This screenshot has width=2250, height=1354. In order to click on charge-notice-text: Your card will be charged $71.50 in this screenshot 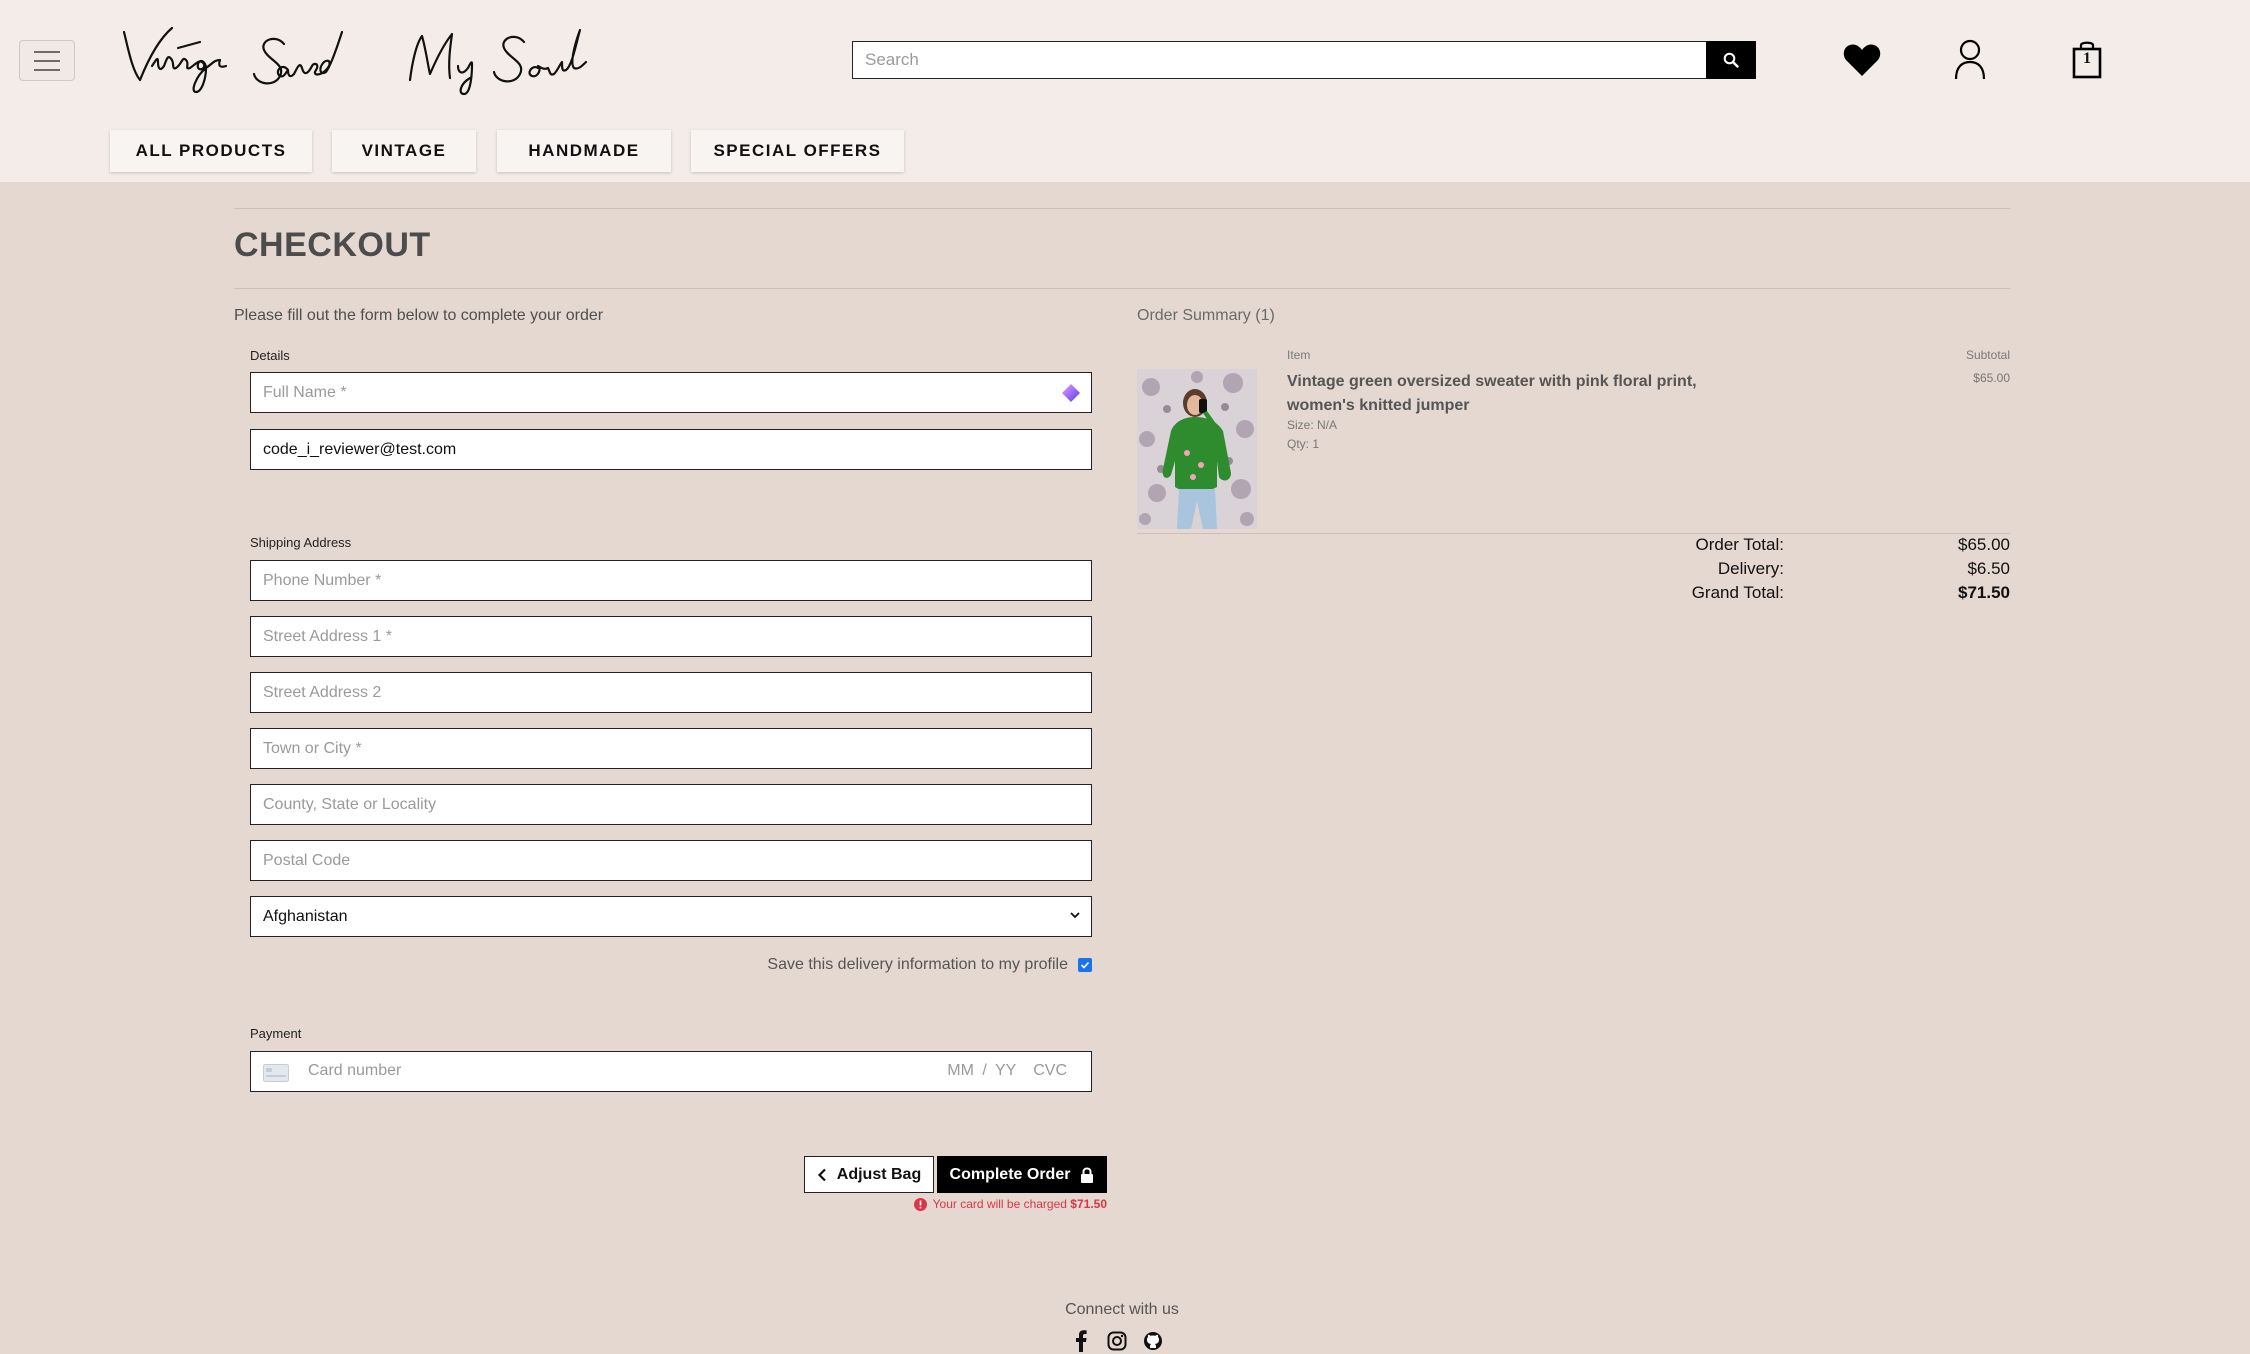, I will do `click(1020, 1204)`.